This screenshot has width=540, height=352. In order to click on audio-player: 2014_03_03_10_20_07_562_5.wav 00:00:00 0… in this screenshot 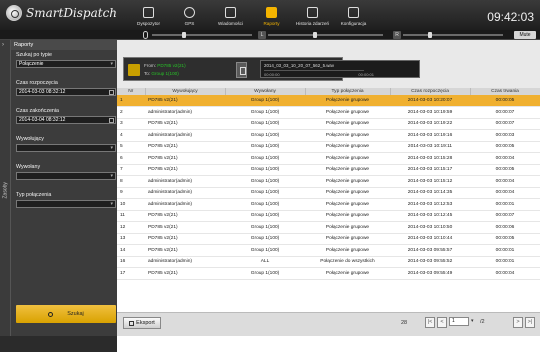, I will do `click(340, 69)`.